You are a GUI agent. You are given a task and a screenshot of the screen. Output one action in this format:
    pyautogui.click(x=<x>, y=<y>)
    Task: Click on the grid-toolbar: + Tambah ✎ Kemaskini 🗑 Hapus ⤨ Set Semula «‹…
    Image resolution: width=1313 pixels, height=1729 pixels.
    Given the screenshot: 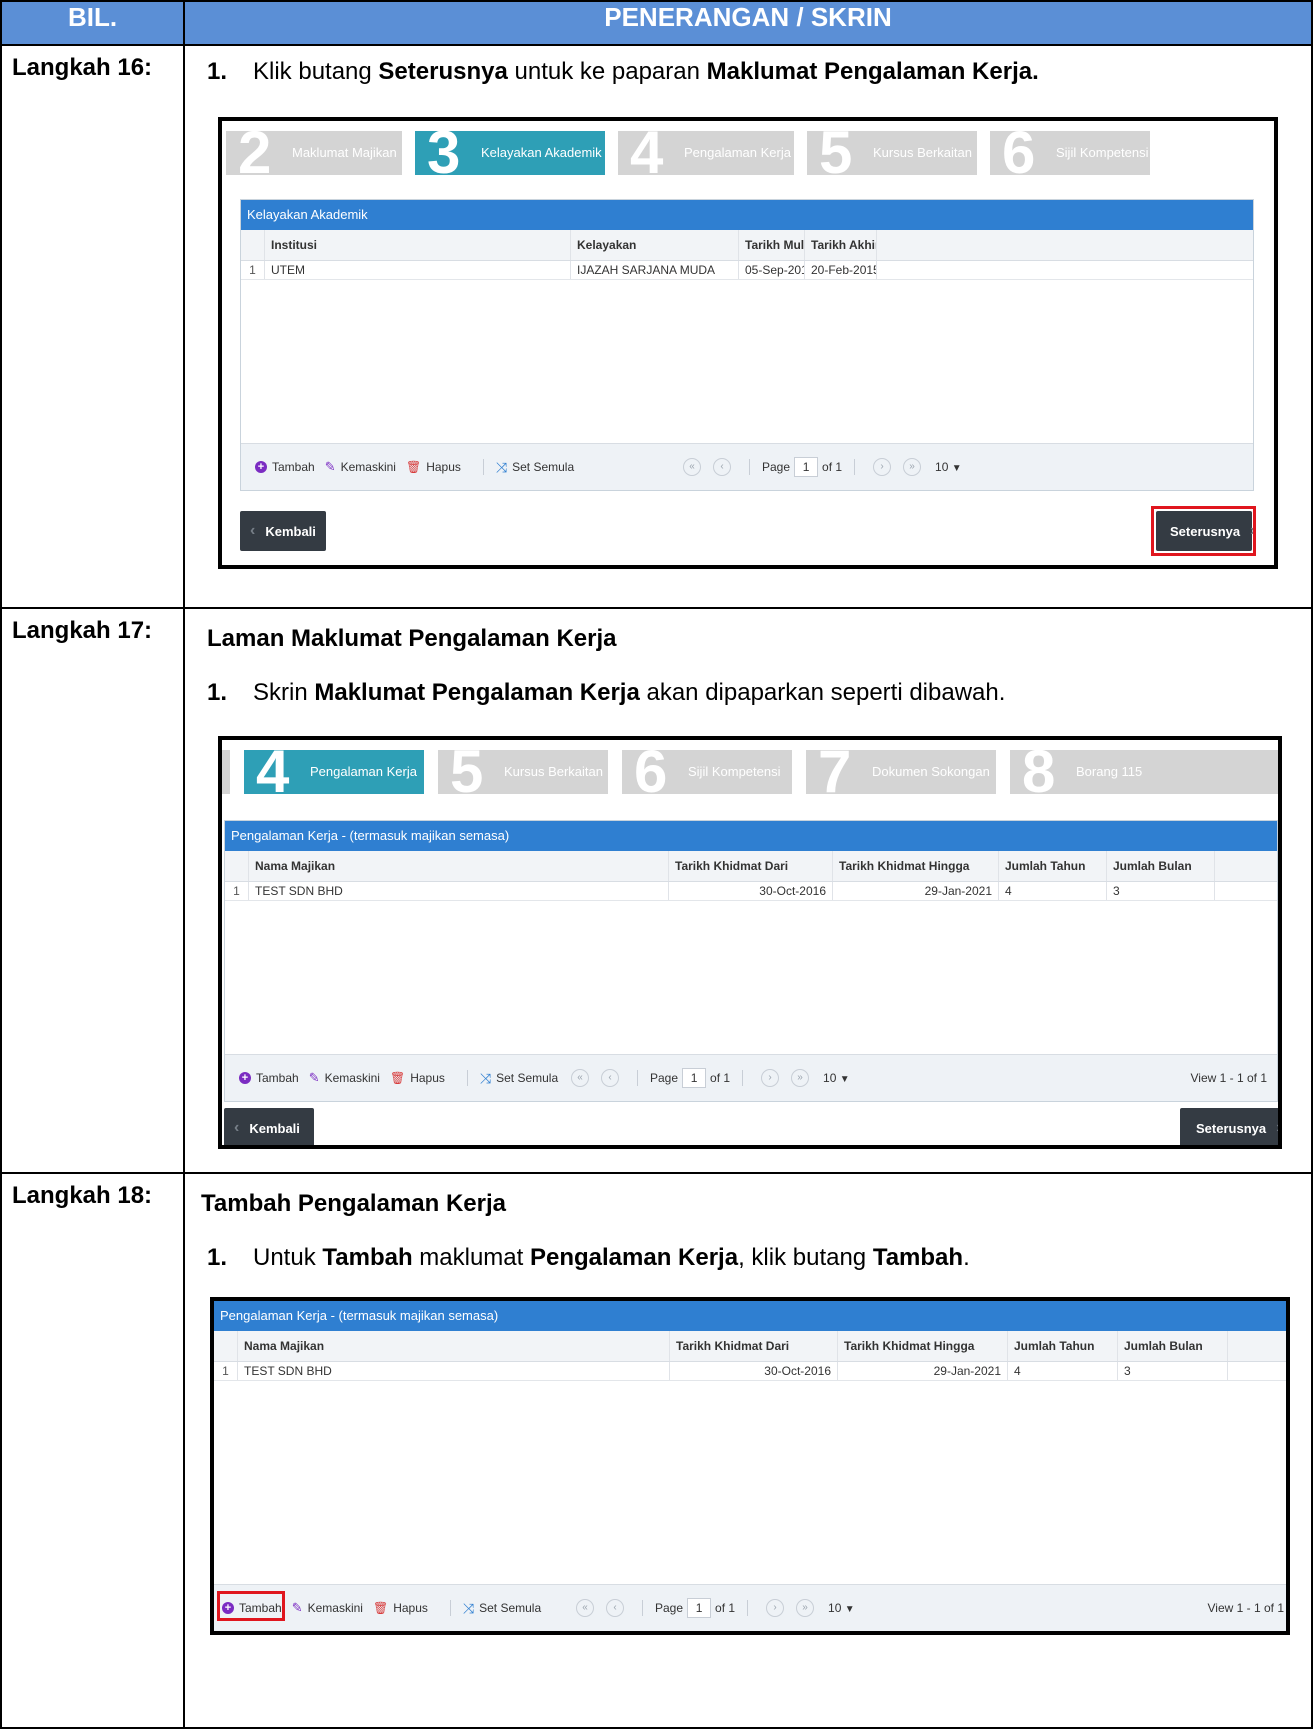 What is the action you would take?
    pyautogui.click(x=750, y=1607)
    